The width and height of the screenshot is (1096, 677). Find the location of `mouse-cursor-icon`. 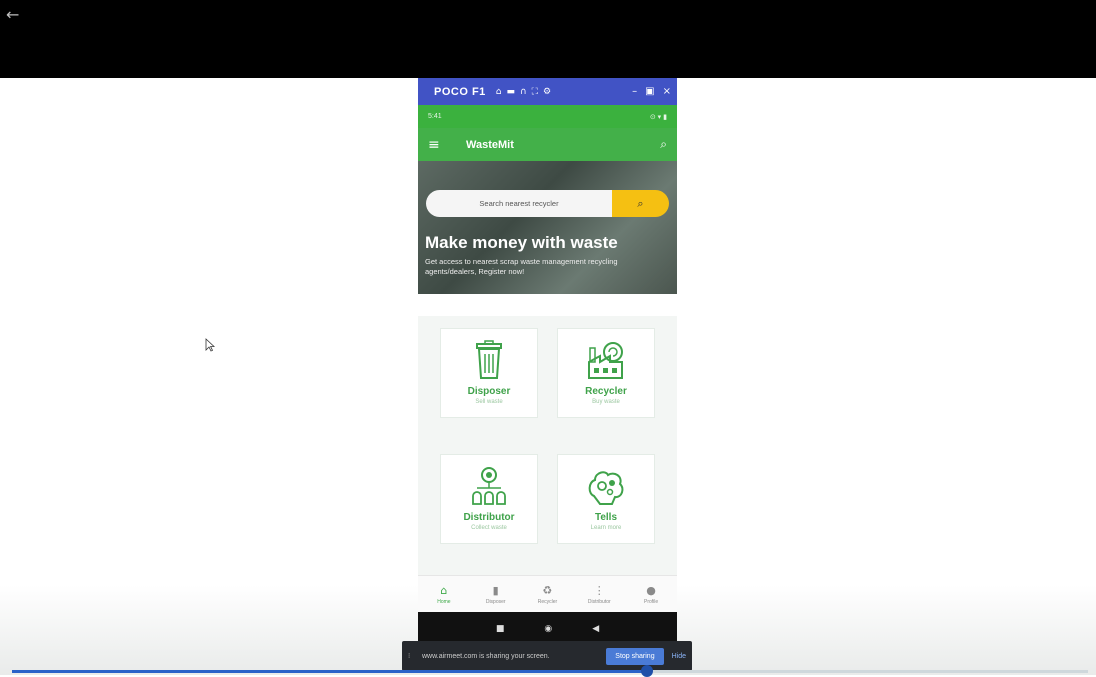

mouse-cursor-icon is located at coordinates (210, 345).